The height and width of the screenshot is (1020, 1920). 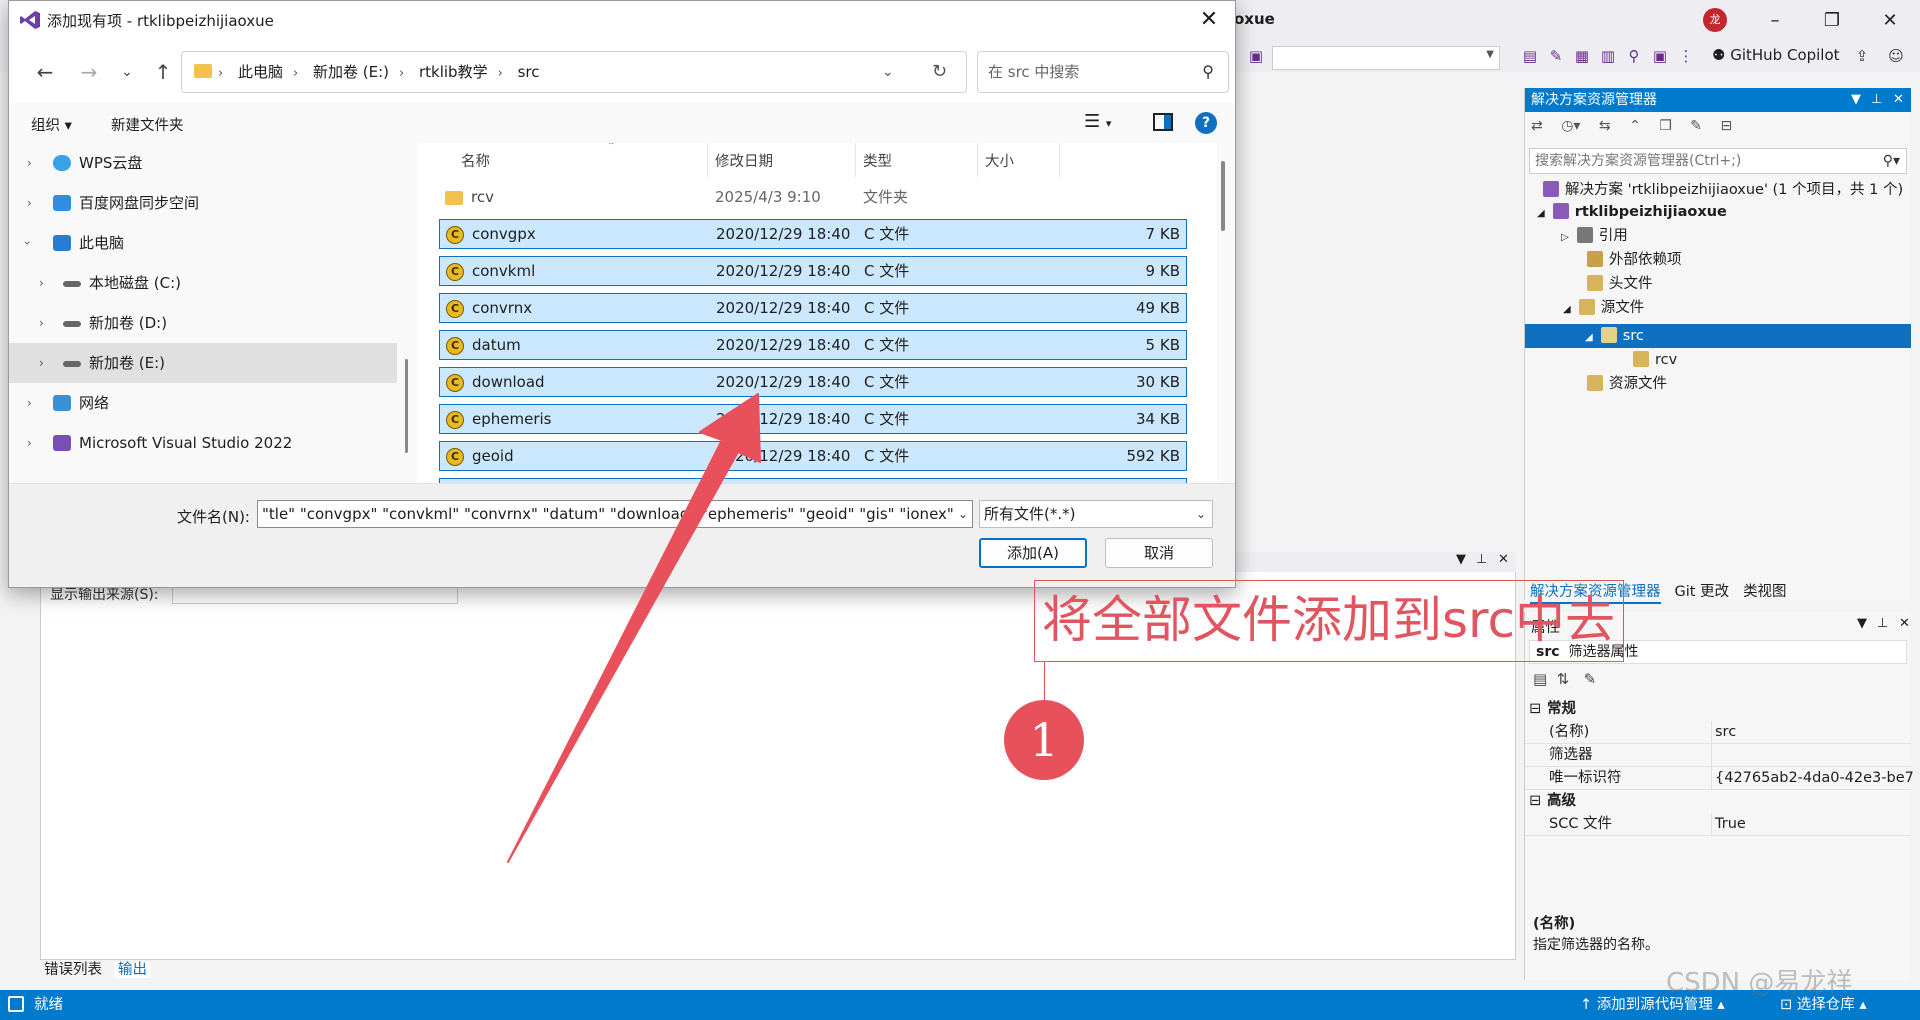 I want to click on file-row: C convkml 2020/12/29 18:40 C 文件 9 KB, so click(x=813, y=271).